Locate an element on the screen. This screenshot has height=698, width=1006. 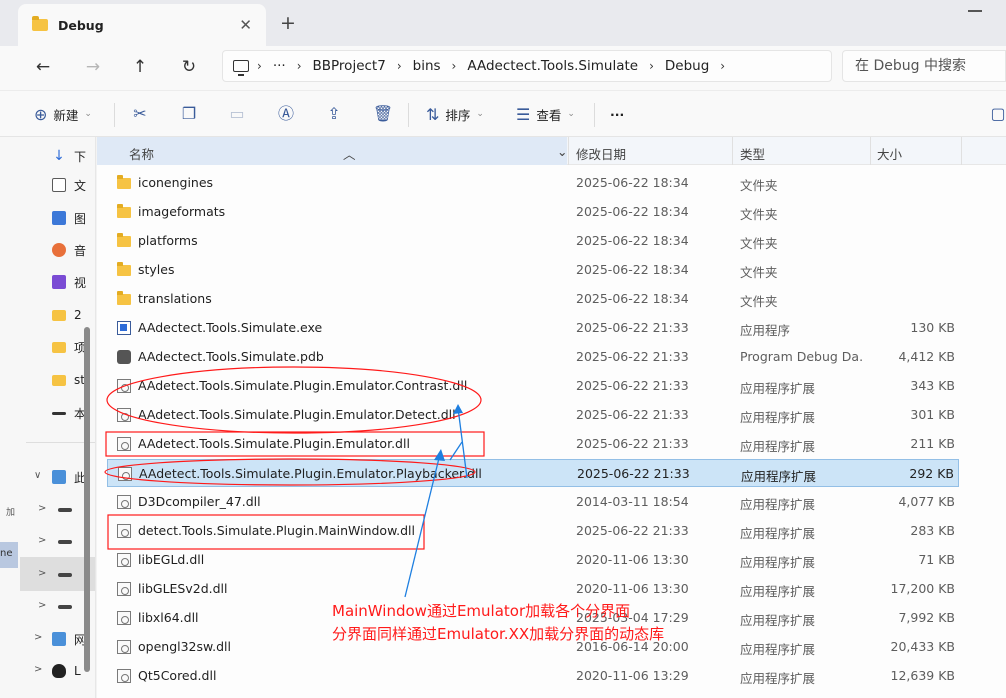
column-name-label: 名称 is located at coordinates (141, 153).